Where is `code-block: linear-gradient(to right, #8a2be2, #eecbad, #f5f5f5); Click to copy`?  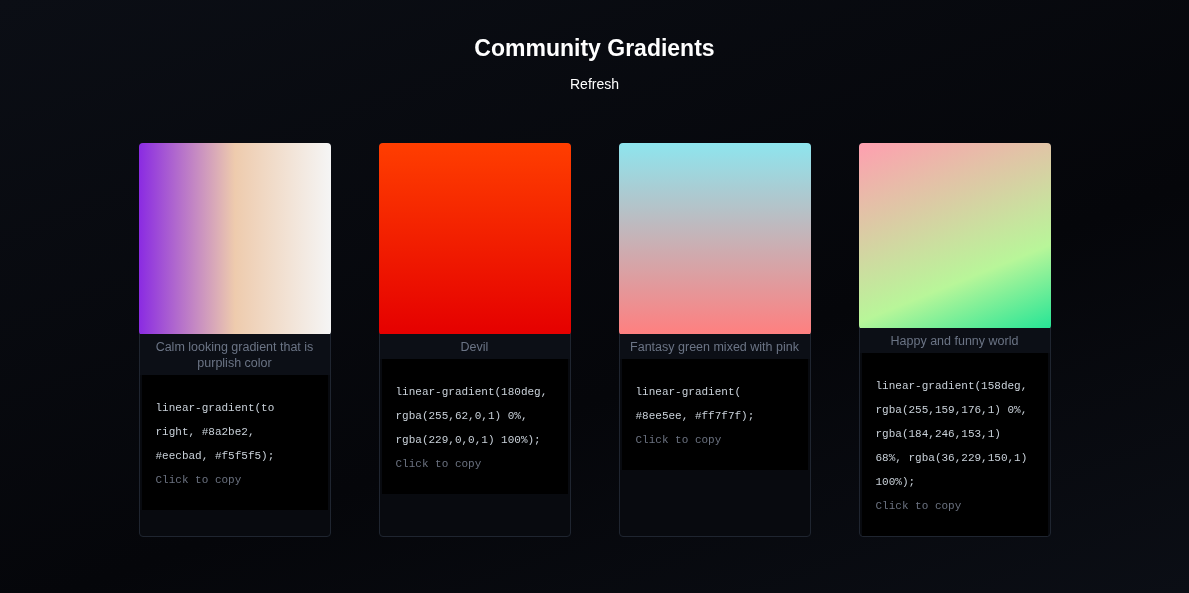
code-block: linear-gradient(to right, #8a2be2, #eecbad, #f5f5f5); Click to copy is located at coordinates (234, 442).